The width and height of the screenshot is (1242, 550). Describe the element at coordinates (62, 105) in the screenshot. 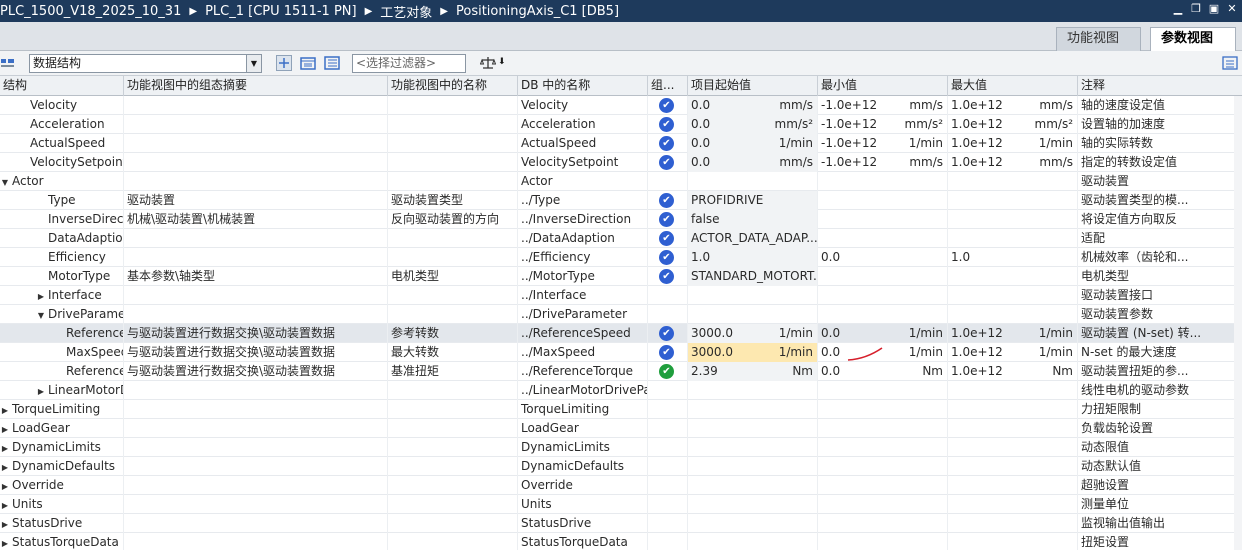

I see `structure-cell: Velocity` at that location.